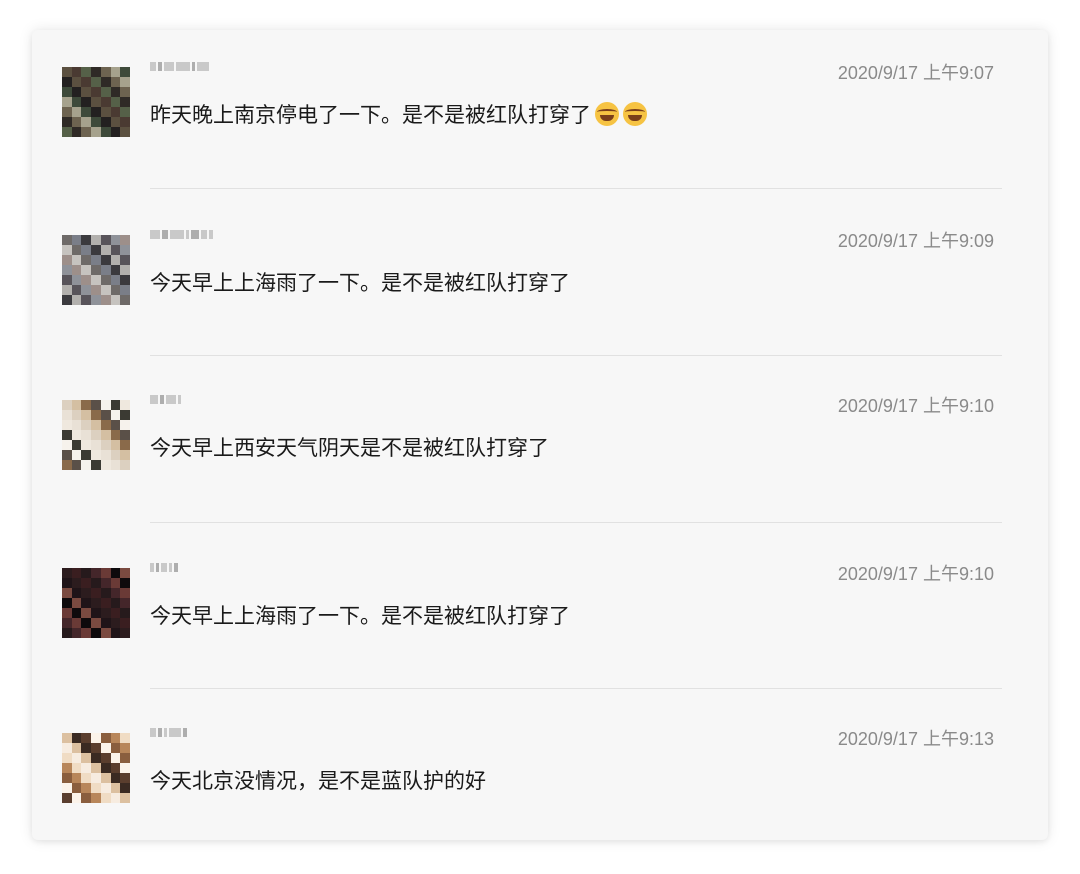 This screenshot has width=1080, height=874. What do you see at coordinates (915, 241) in the screenshot?
I see `comment-timestamp: 2020/9/17 上午9:09` at bounding box center [915, 241].